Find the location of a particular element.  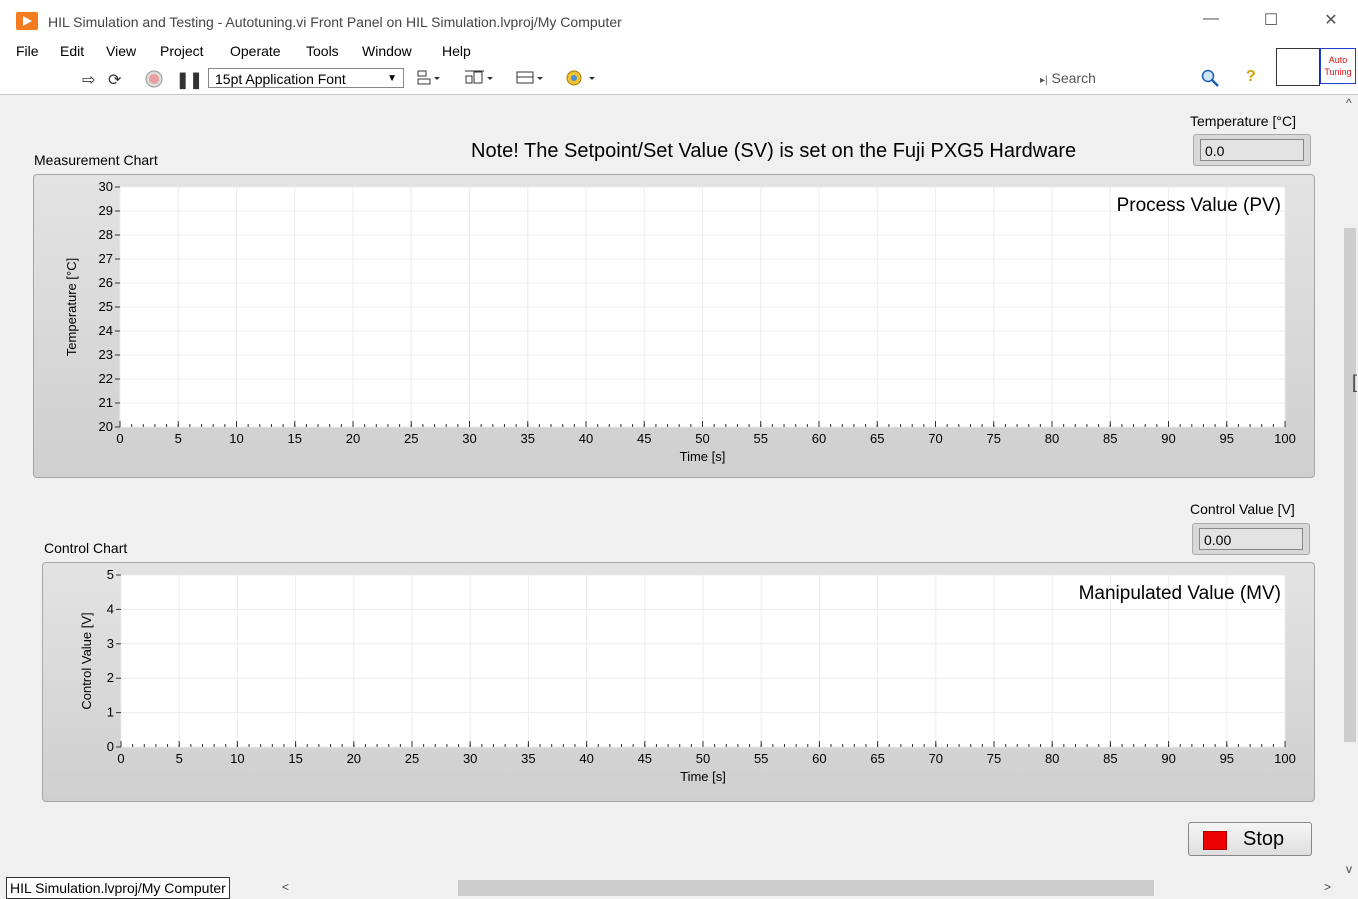

y-tick-label: 28 is located at coordinates (106, 234).